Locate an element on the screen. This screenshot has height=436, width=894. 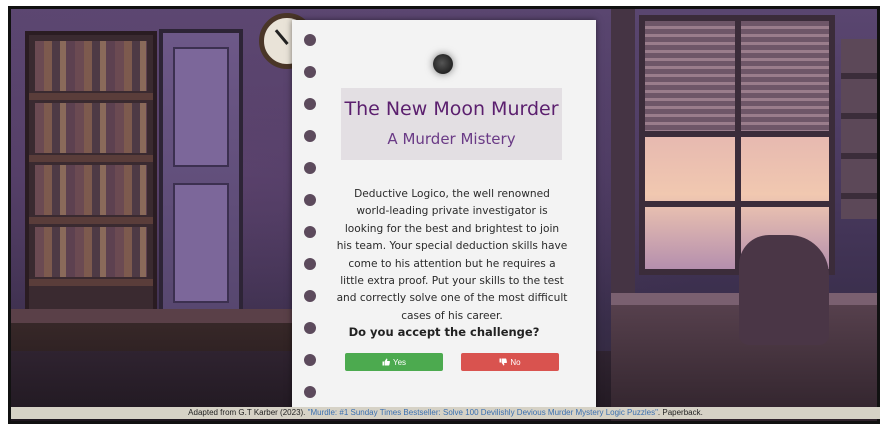
bookshelf is located at coordinates (91, 181).